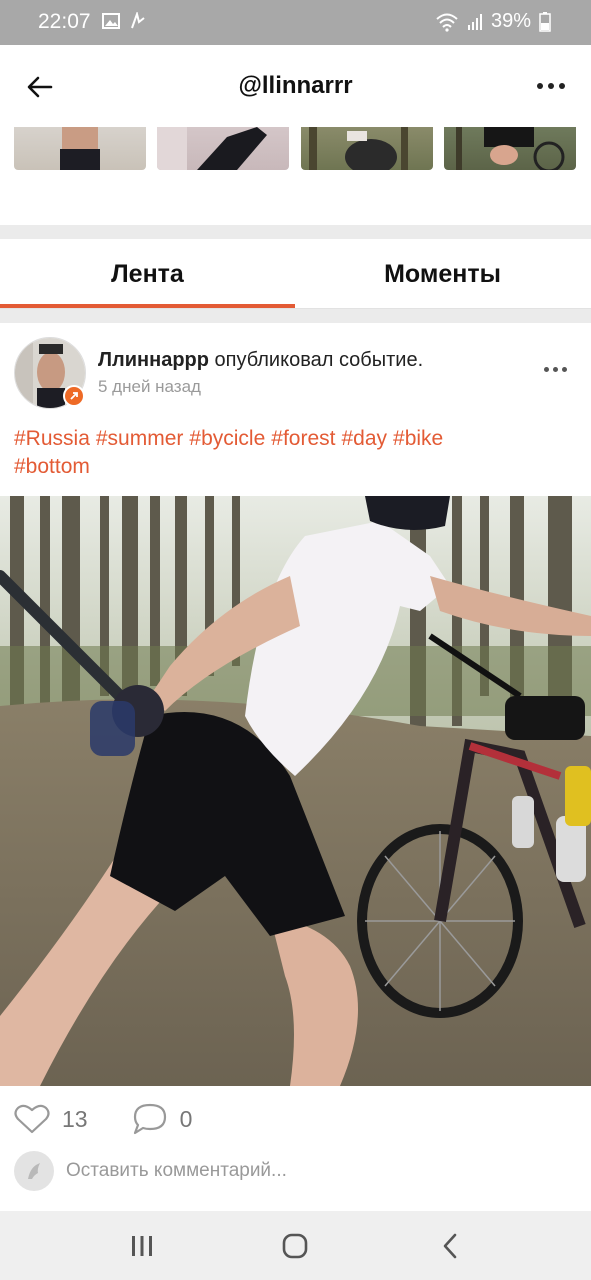  I want to click on profile-handle: @llinnarrr, so click(295, 85).